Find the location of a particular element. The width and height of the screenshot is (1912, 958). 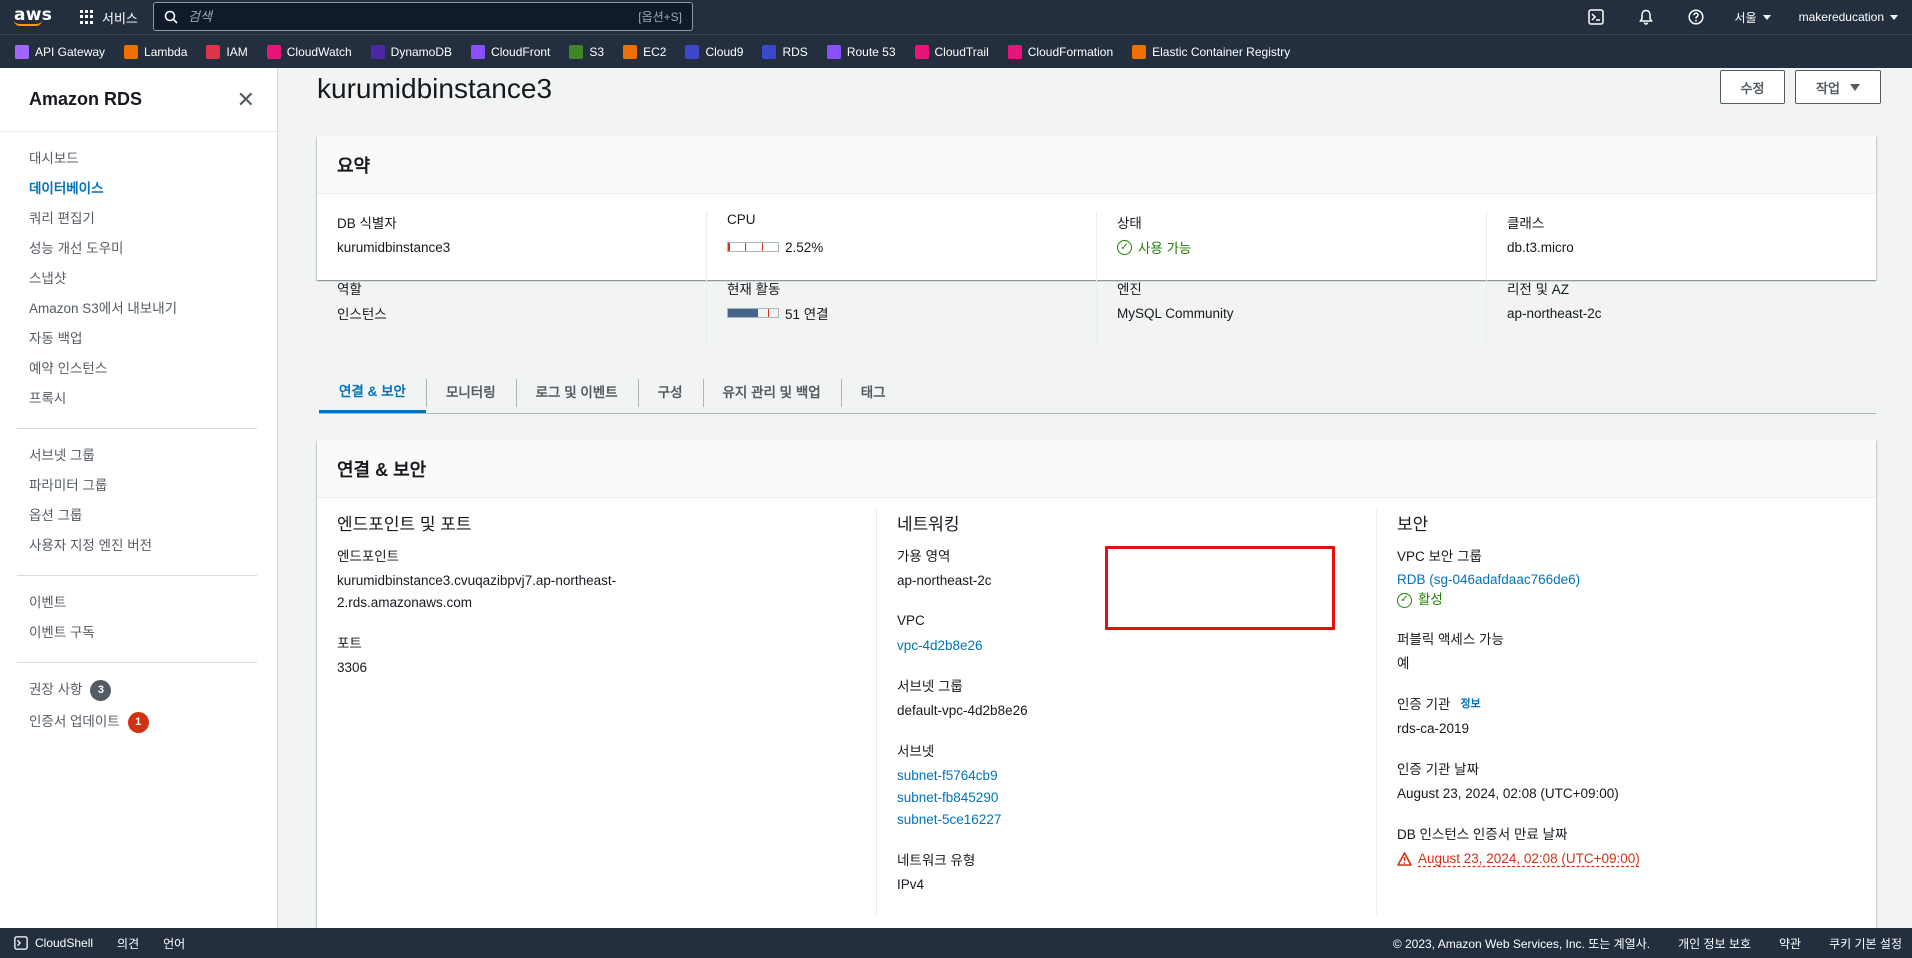

services-menu-button: 서비스 is located at coordinates (109, 17).